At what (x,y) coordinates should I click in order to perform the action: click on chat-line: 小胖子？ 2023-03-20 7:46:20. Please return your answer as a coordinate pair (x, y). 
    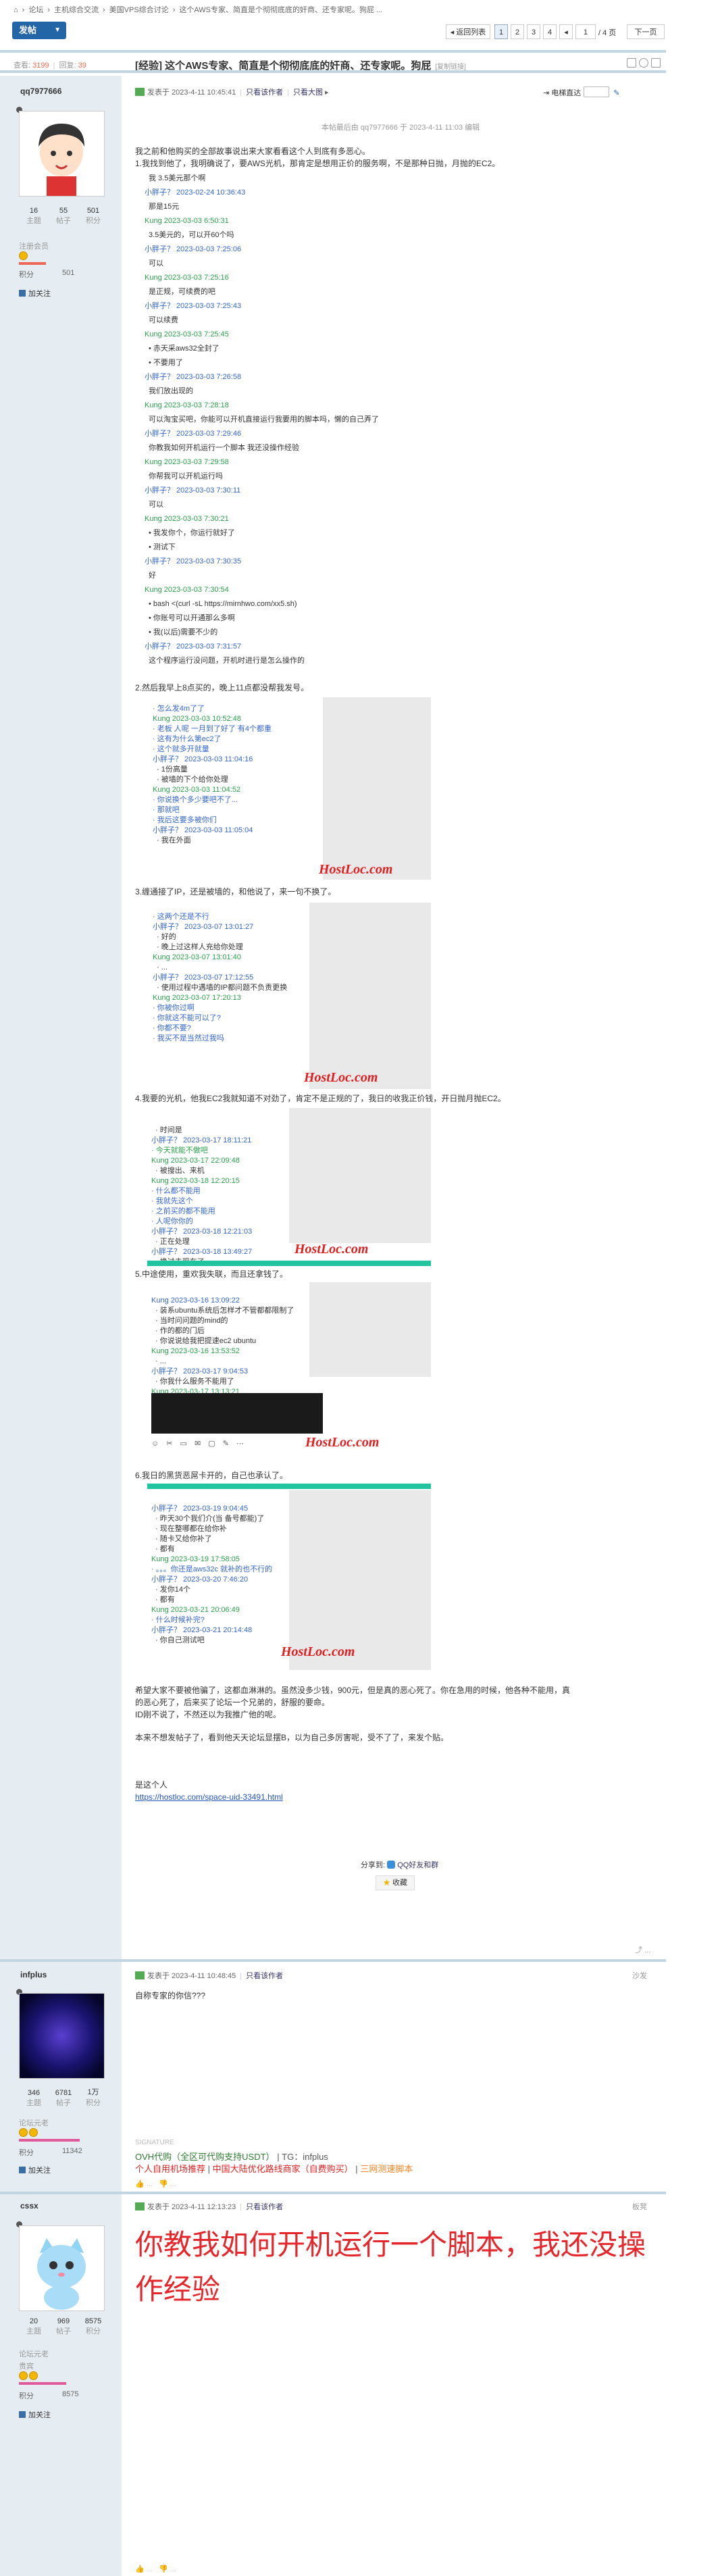
    Looking at the image, I should click on (200, 1579).